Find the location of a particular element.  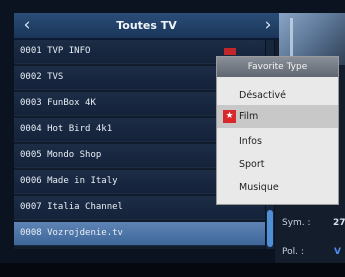

polarization-value: V is located at coordinates (337, 252).